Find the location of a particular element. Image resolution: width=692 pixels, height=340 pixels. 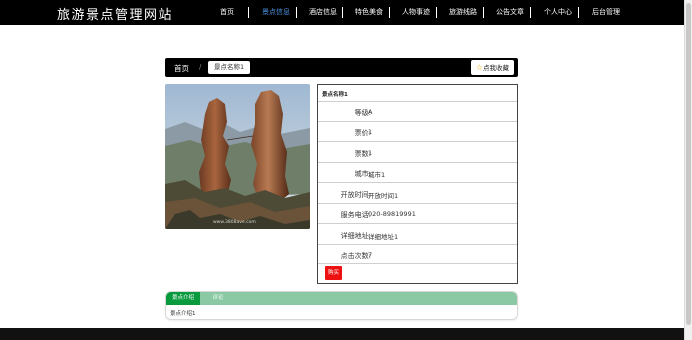

site-title: 旅游景点管理网站 is located at coordinates (115, 15).